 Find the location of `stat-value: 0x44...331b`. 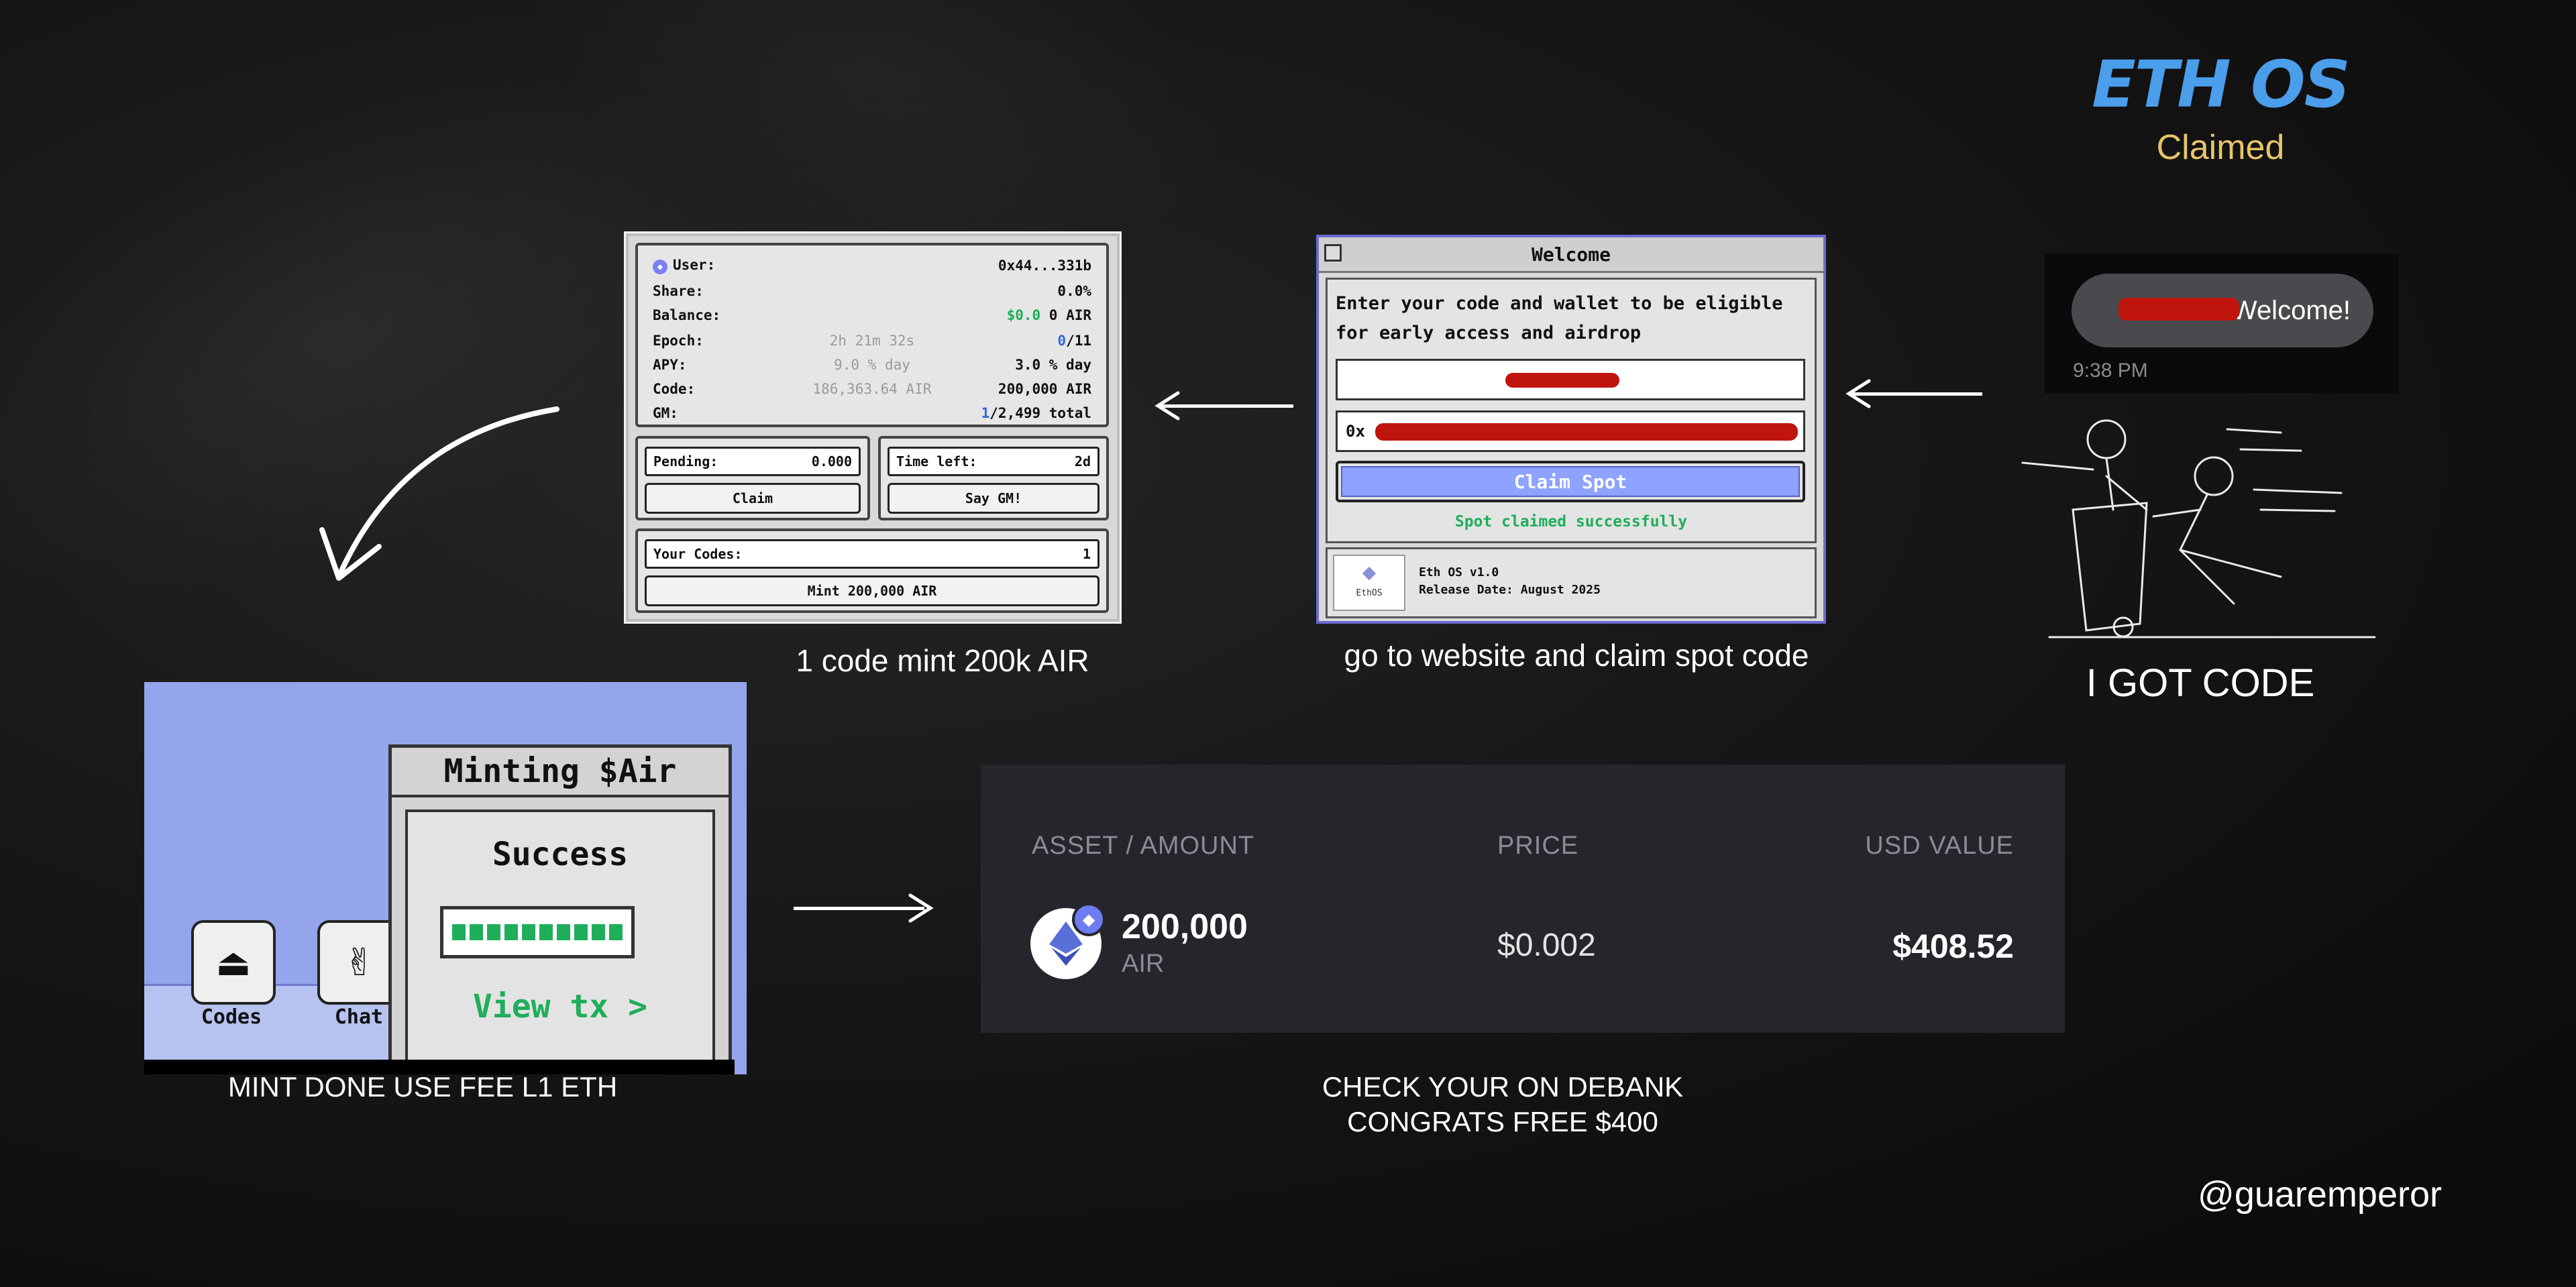

stat-value: 0x44...331b is located at coordinates (1044, 266).